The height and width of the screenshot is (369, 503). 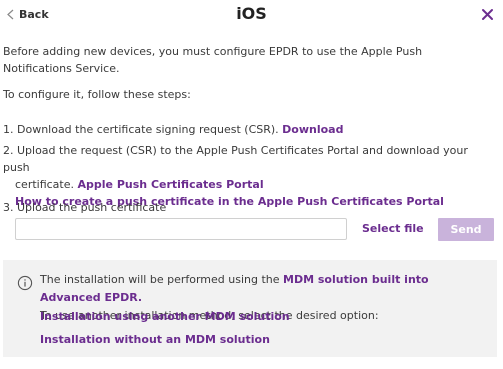 I want to click on certificate-file-input, so click(x=181, y=229).